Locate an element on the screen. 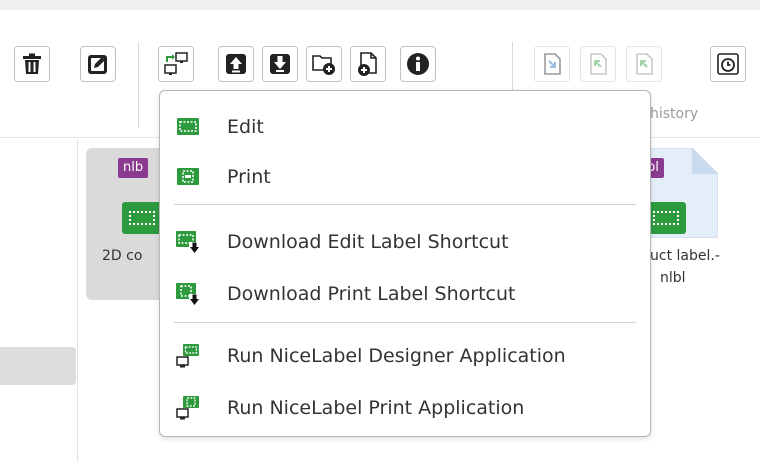 This screenshot has height=462, width=760. menu-item-label: Download Edit Label Shortcut is located at coordinates (368, 242).